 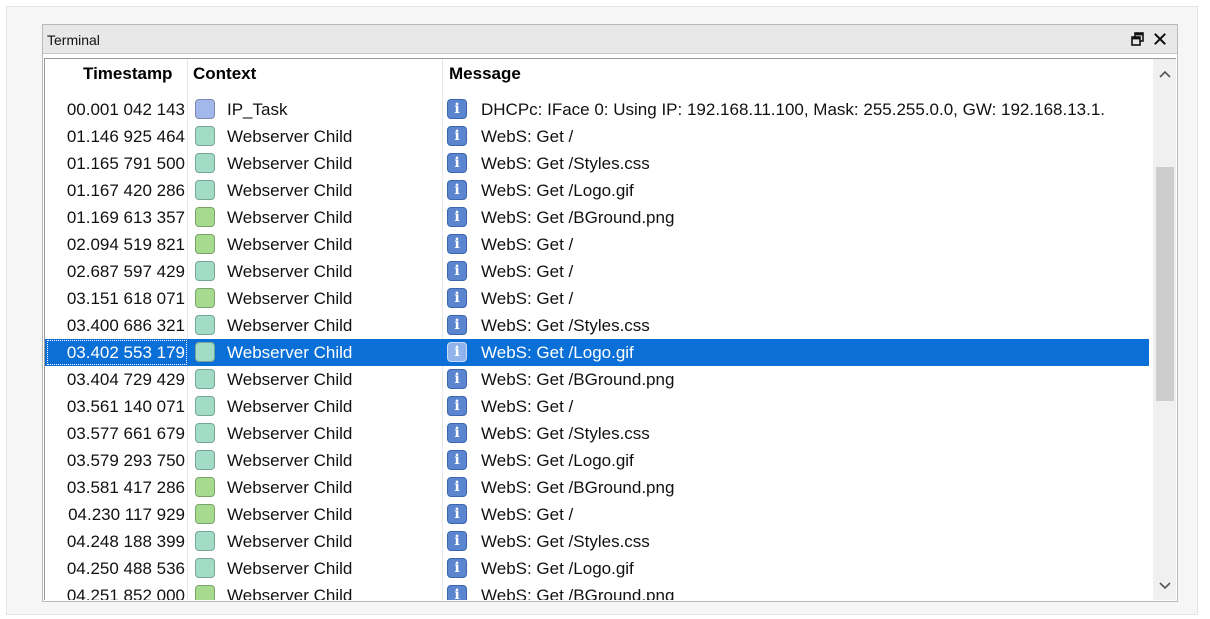 What do you see at coordinates (125, 460) in the screenshot?
I see `timestamp-cell: 03.579 293 750` at bounding box center [125, 460].